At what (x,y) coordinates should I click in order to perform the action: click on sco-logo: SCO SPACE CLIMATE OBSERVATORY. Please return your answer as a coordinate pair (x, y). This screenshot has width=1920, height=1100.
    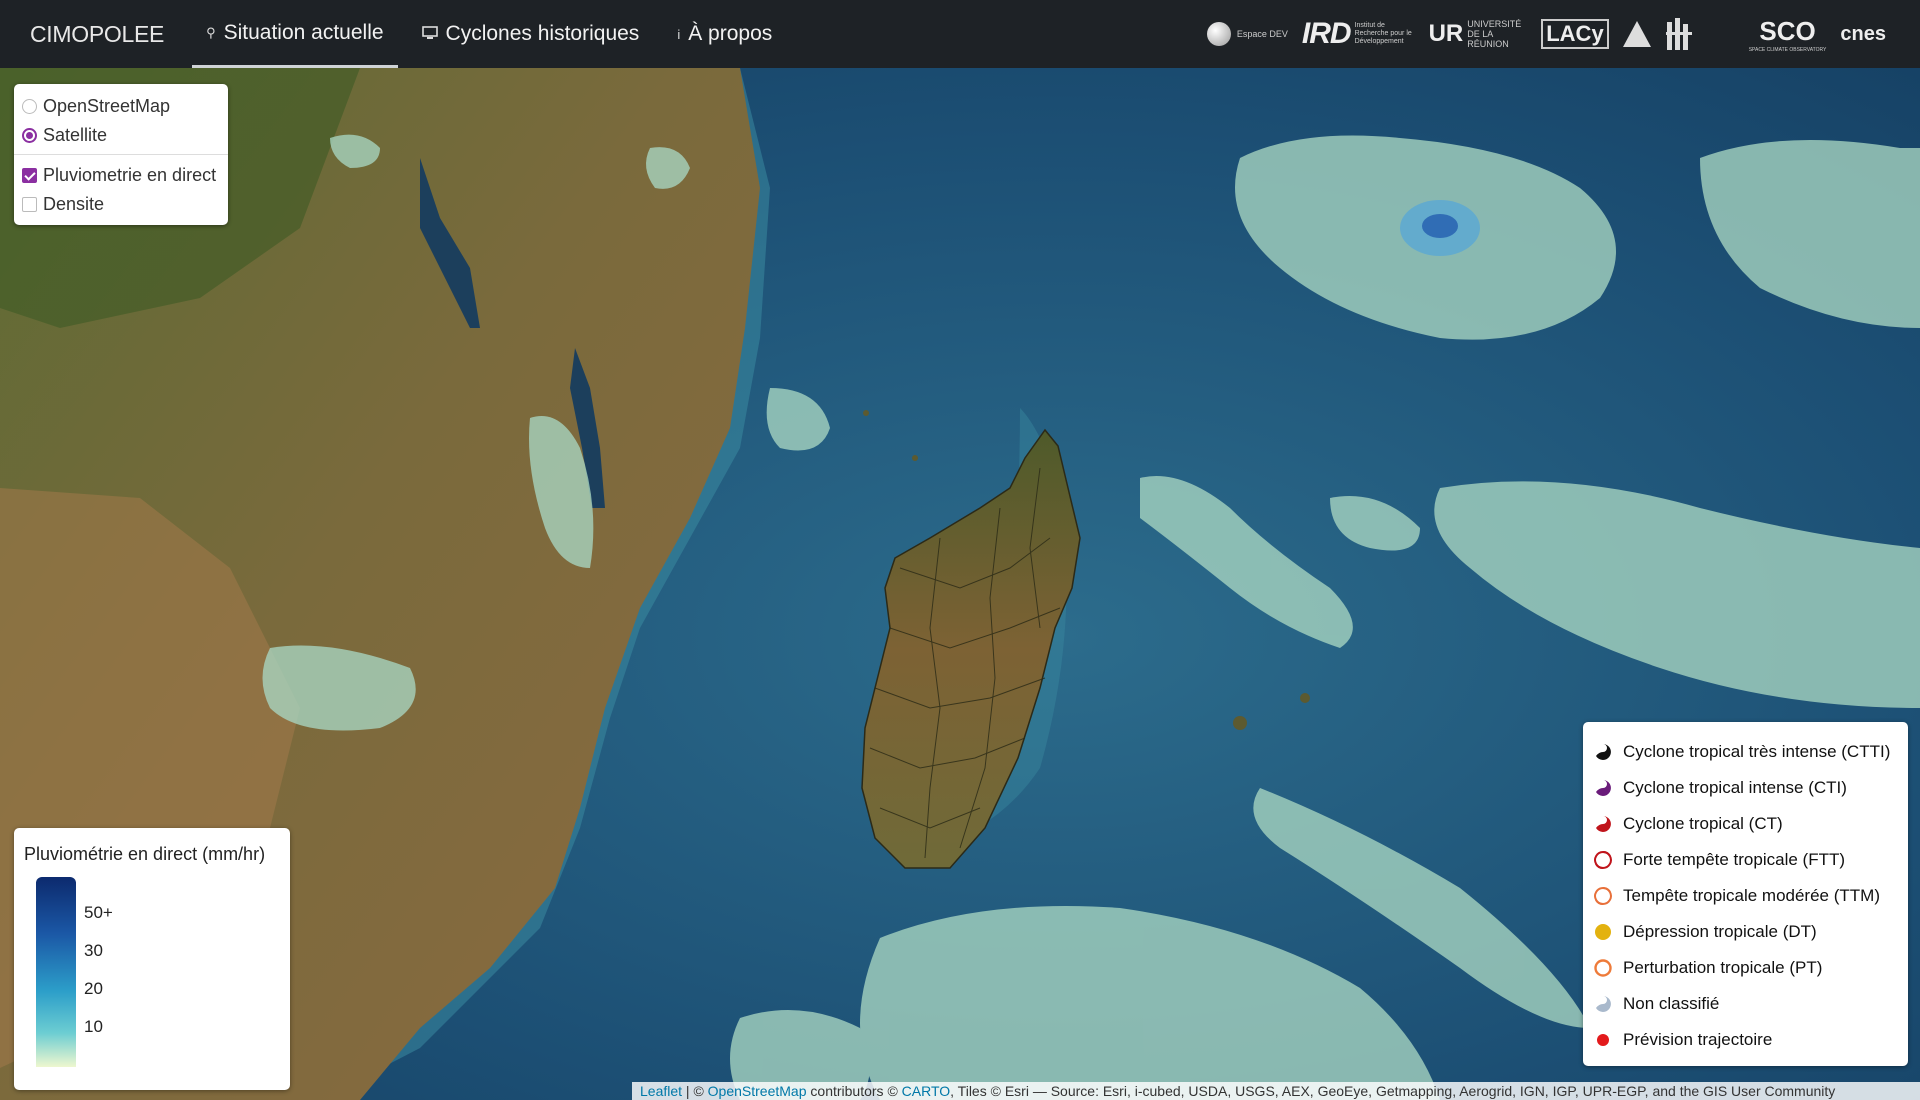
    Looking at the image, I should click on (1787, 34).